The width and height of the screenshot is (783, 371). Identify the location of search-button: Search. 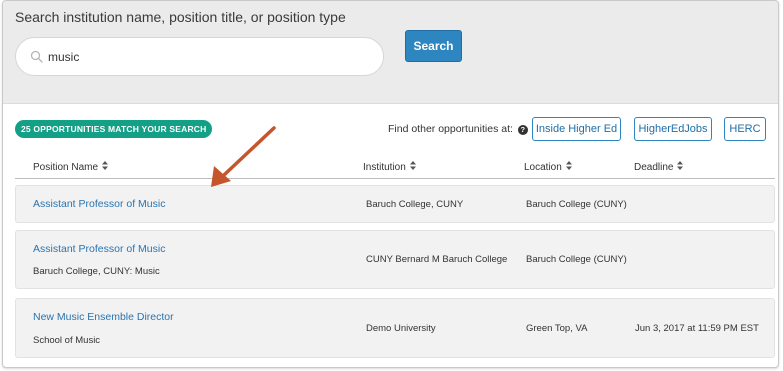
(433, 46).